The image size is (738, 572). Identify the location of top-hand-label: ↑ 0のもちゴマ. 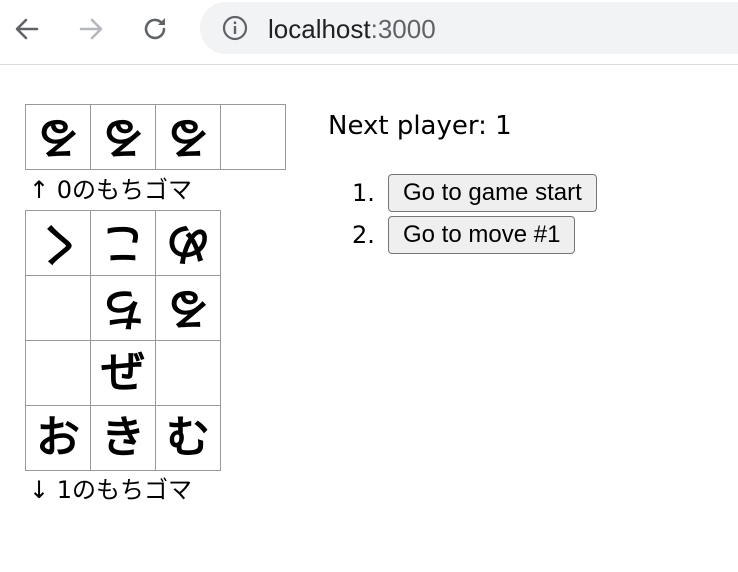
(111, 190).